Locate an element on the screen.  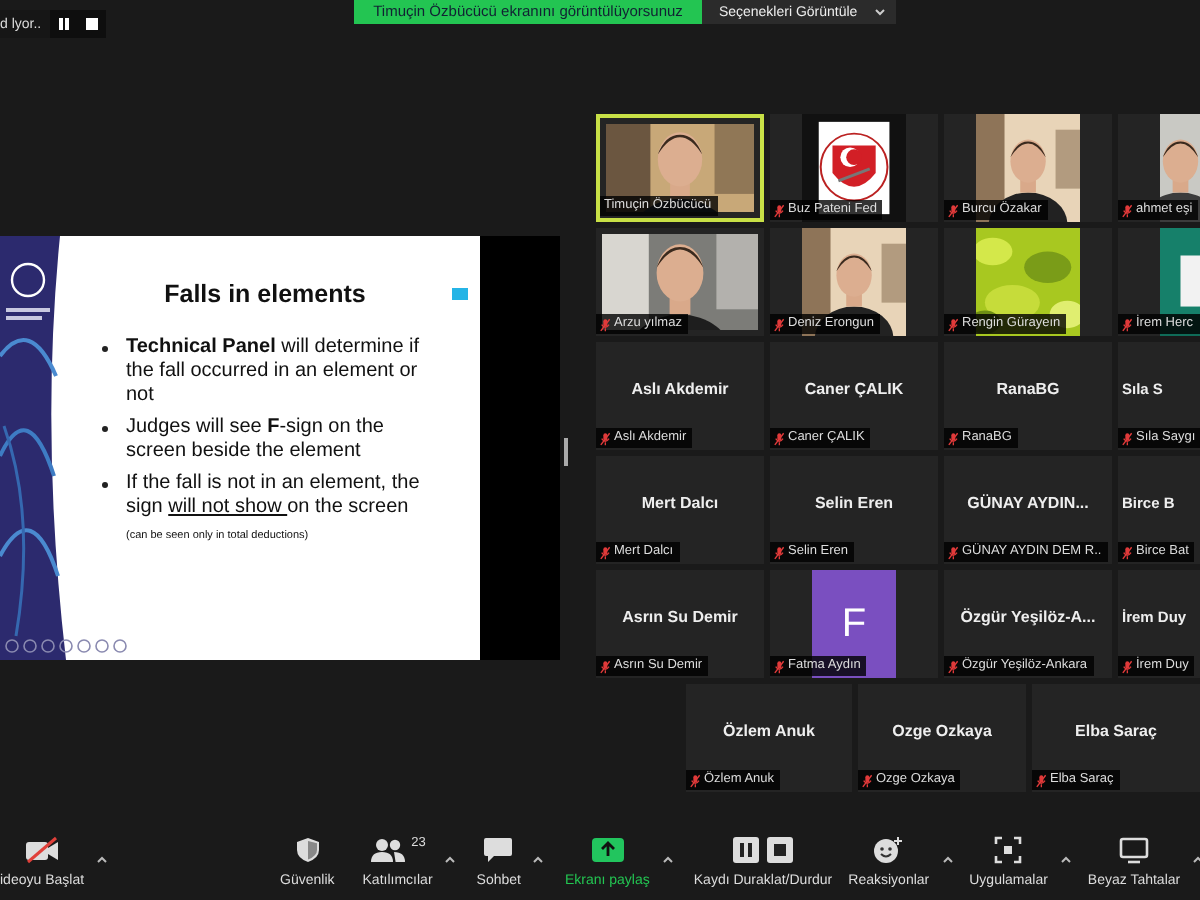
whiteboard-icon is located at coordinates (1134, 850).